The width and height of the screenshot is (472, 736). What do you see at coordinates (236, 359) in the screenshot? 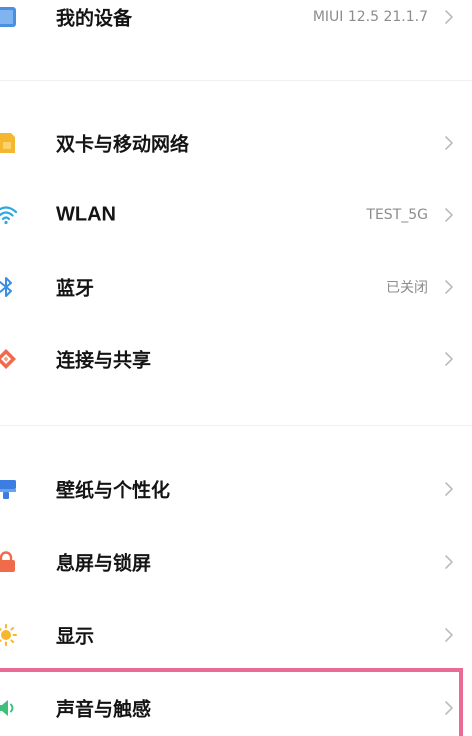
I see `settings-item-connection: 连接与共享` at bounding box center [236, 359].